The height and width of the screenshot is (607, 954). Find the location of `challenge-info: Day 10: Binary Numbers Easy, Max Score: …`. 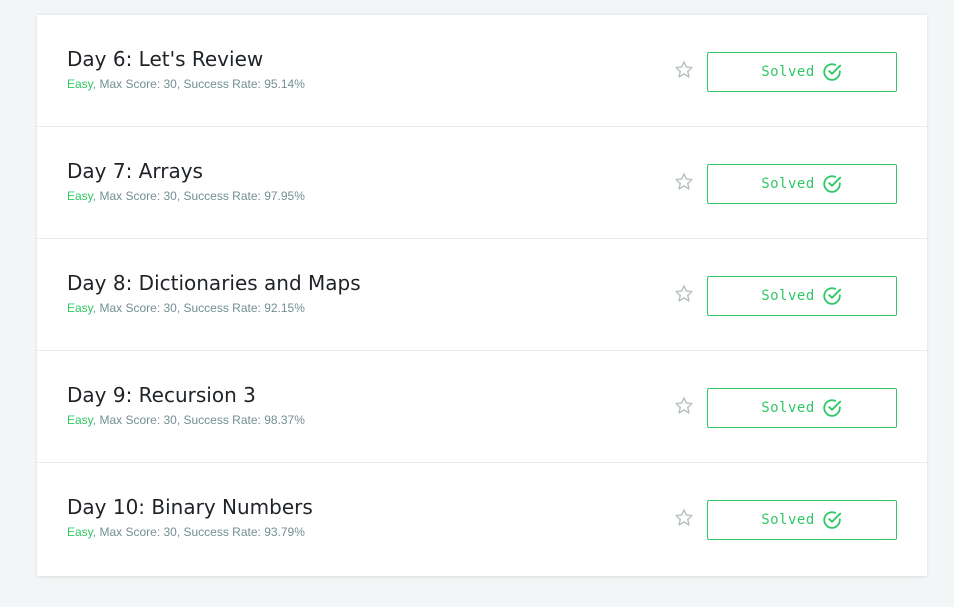

challenge-info: Day 10: Binary Numbers Easy, Max Score: … is located at coordinates (190, 517).